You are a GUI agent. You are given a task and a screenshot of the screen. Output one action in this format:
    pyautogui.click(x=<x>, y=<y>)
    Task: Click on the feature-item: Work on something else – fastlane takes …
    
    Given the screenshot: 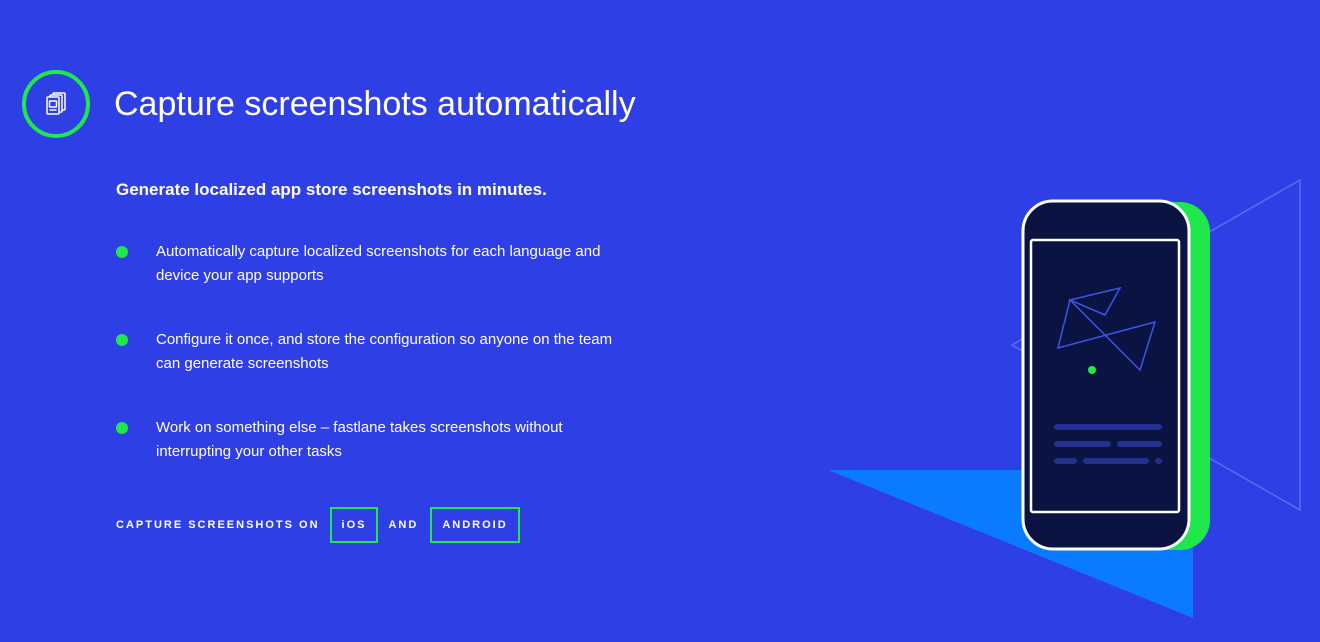 What is the action you would take?
    pyautogui.click(x=376, y=460)
    